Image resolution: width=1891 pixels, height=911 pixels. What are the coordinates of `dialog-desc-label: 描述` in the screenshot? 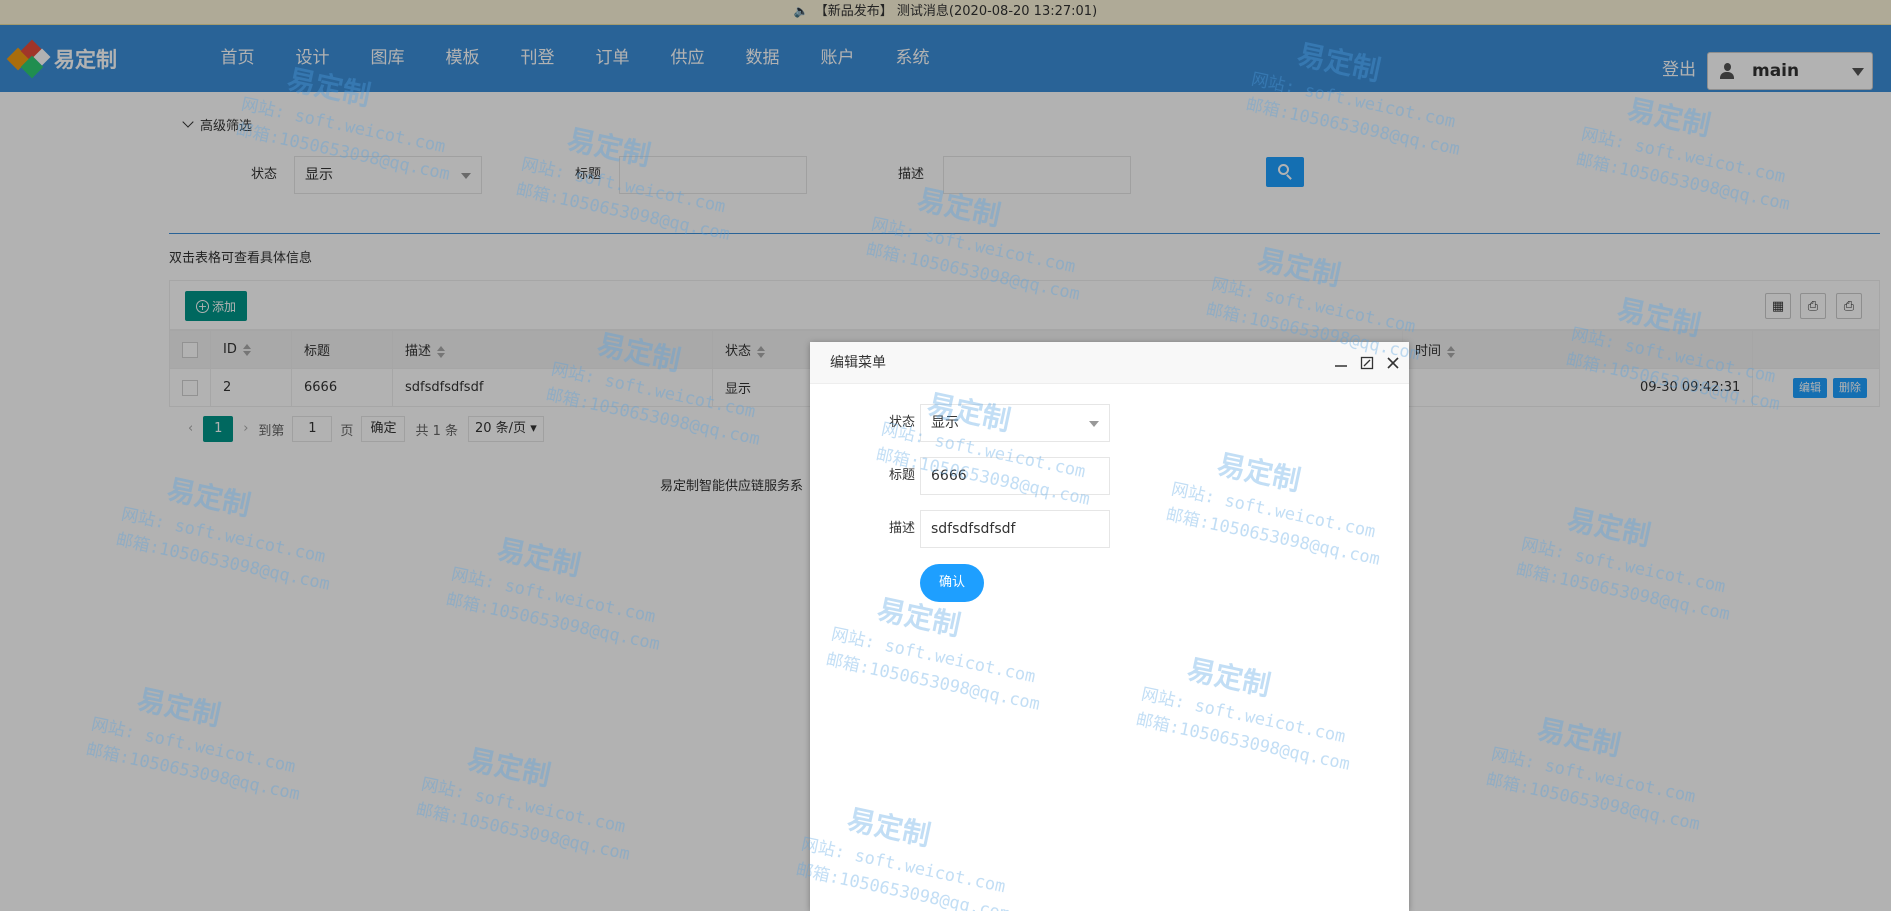 It's located at (901, 528).